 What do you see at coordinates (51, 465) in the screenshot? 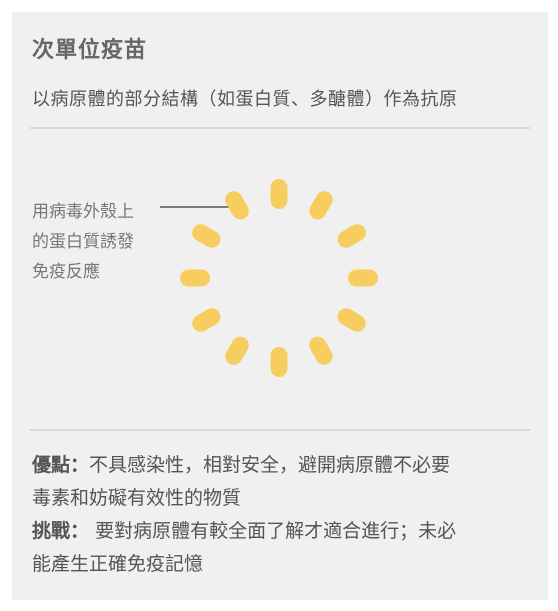
I see `advantages-label: 優點` at bounding box center [51, 465].